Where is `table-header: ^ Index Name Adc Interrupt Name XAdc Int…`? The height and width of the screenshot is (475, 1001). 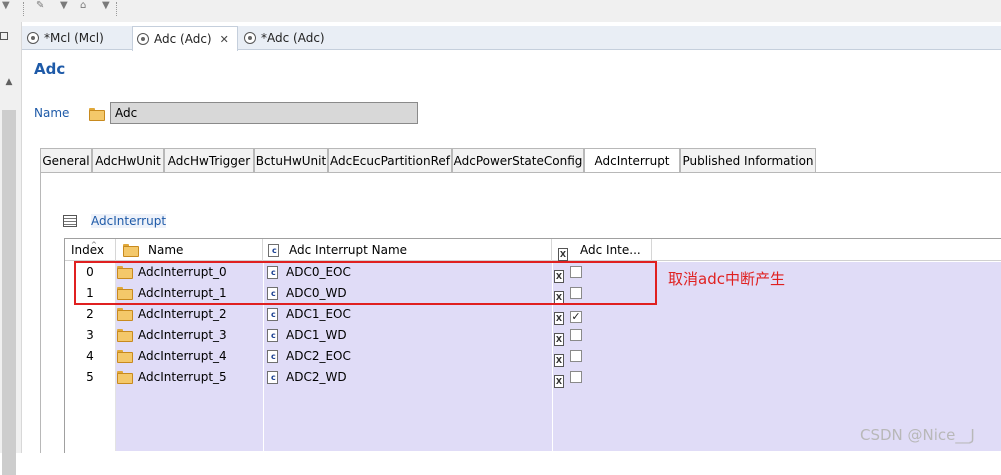 table-header: ^ Index Name Adc Interrupt Name XAdc Int… is located at coordinates (533, 250).